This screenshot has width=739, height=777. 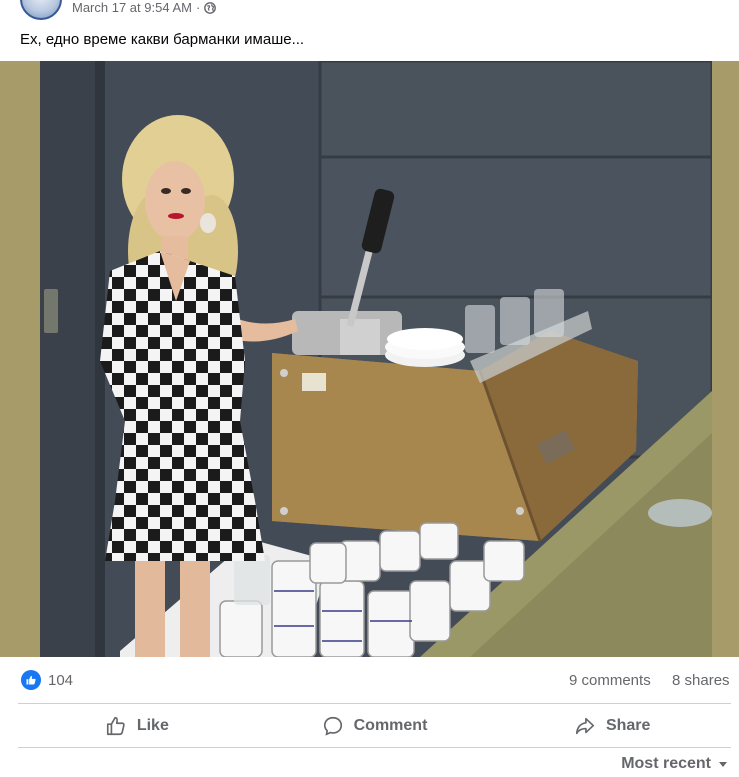 What do you see at coordinates (60, 680) in the screenshot?
I see `like-count: 104` at bounding box center [60, 680].